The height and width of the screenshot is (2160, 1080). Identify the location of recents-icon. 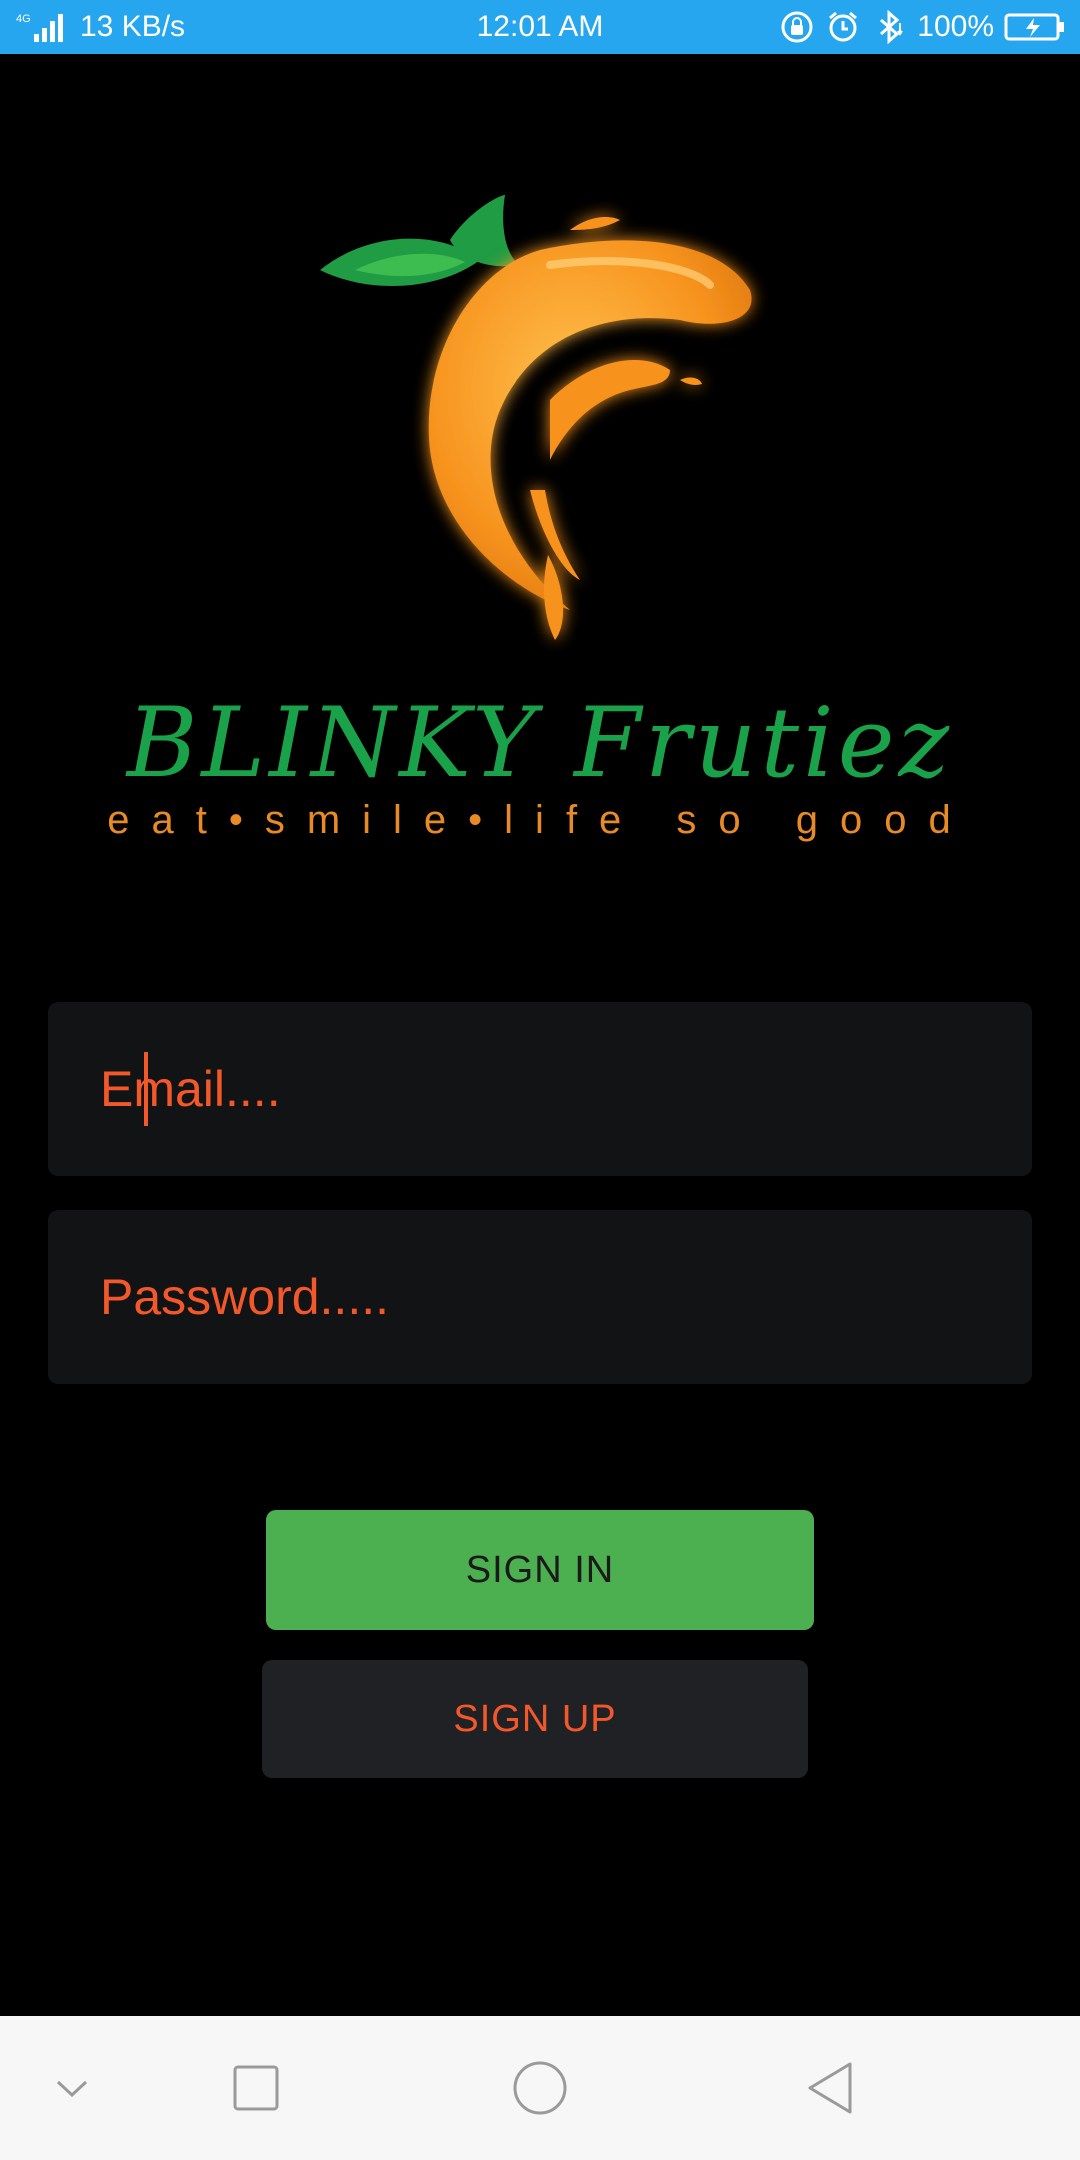
(256, 2088).